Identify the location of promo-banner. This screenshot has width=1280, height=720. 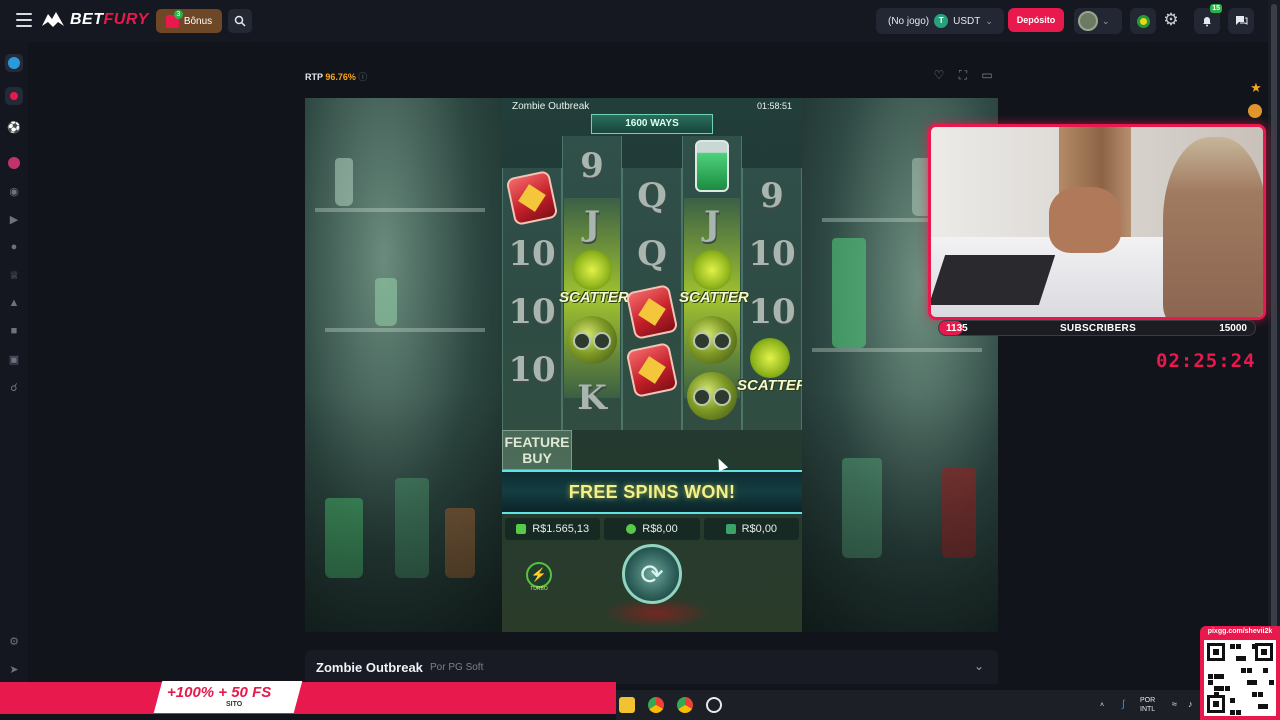
(308, 698).